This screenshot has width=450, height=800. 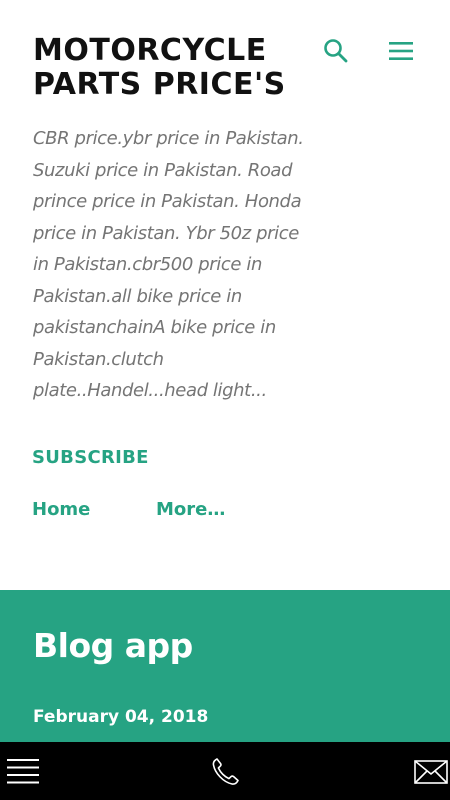 I want to click on call-button, so click(x=225, y=772).